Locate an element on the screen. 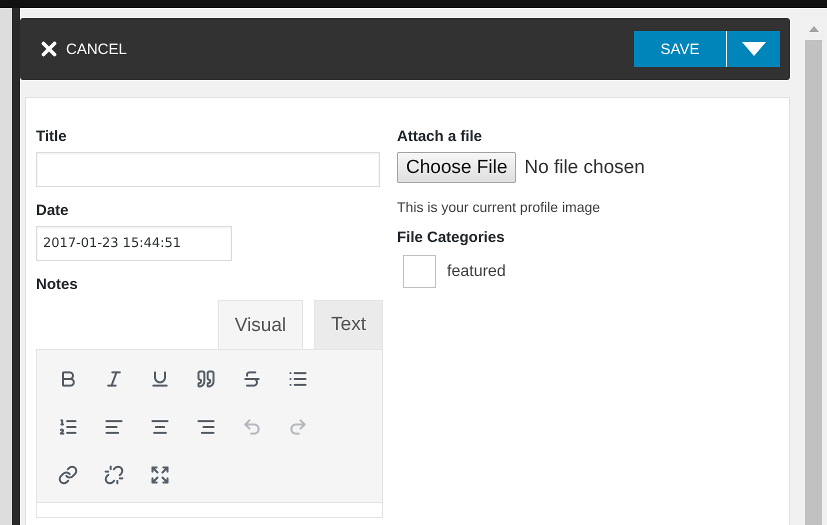 The image size is (827, 525). date-label: Date is located at coordinates (53, 210).